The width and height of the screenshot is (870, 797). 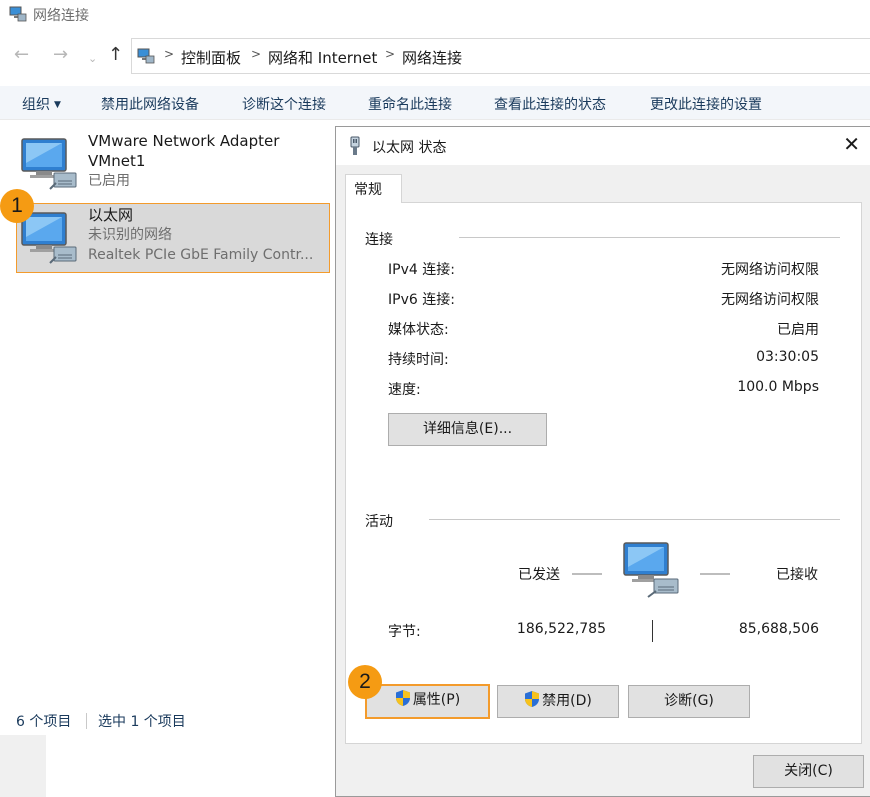 What do you see at coordinates (808, 771) in the screenshot?
I see `close-button: 关闭(C)` at bounding box center [808, 771].